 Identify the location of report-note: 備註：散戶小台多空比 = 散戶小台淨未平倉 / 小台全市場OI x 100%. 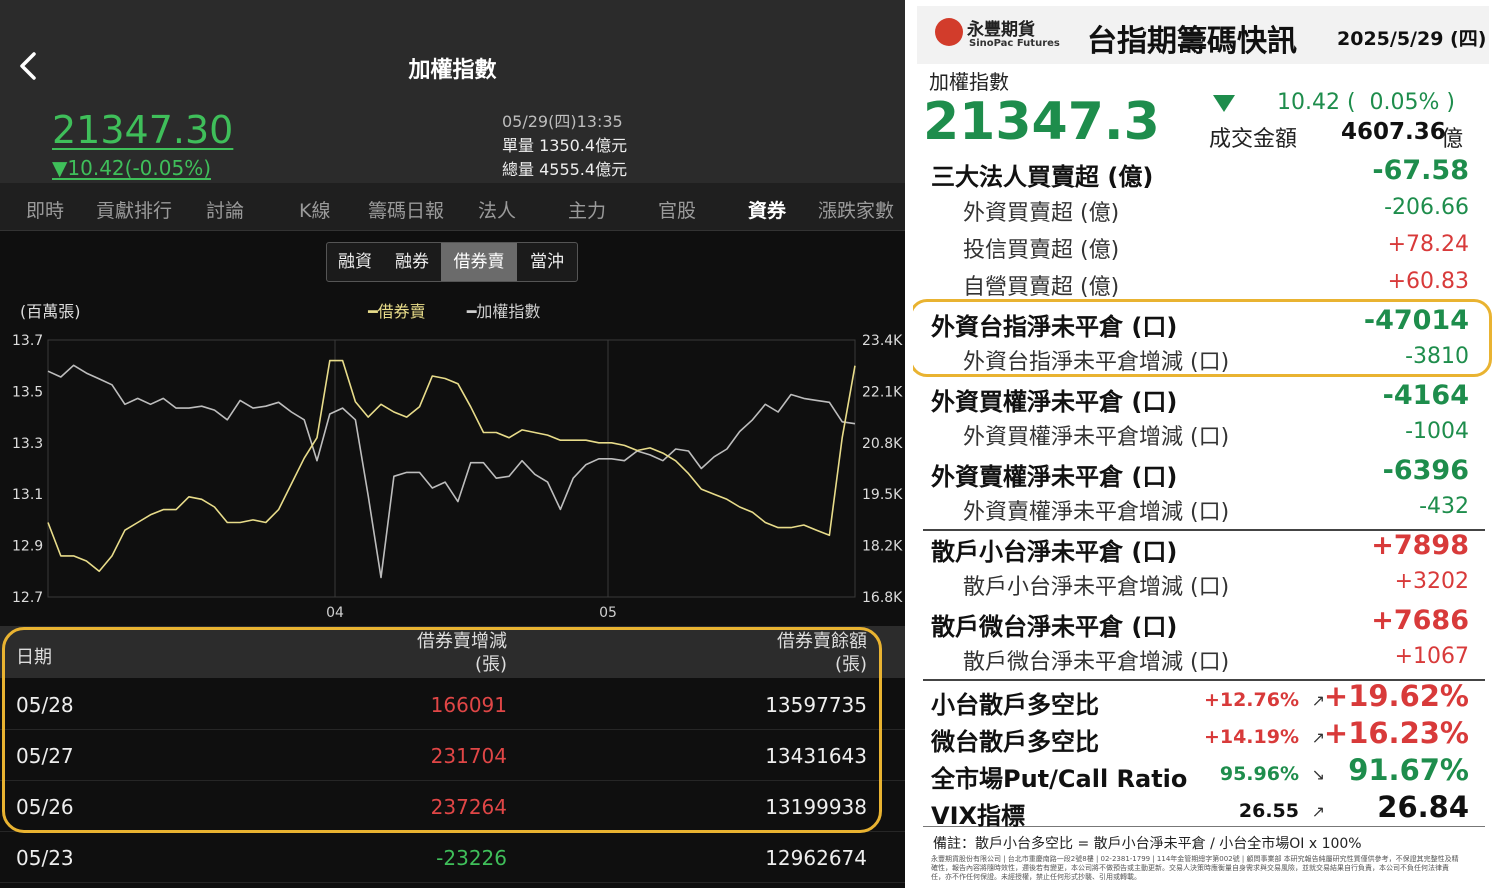
(1147, 844).